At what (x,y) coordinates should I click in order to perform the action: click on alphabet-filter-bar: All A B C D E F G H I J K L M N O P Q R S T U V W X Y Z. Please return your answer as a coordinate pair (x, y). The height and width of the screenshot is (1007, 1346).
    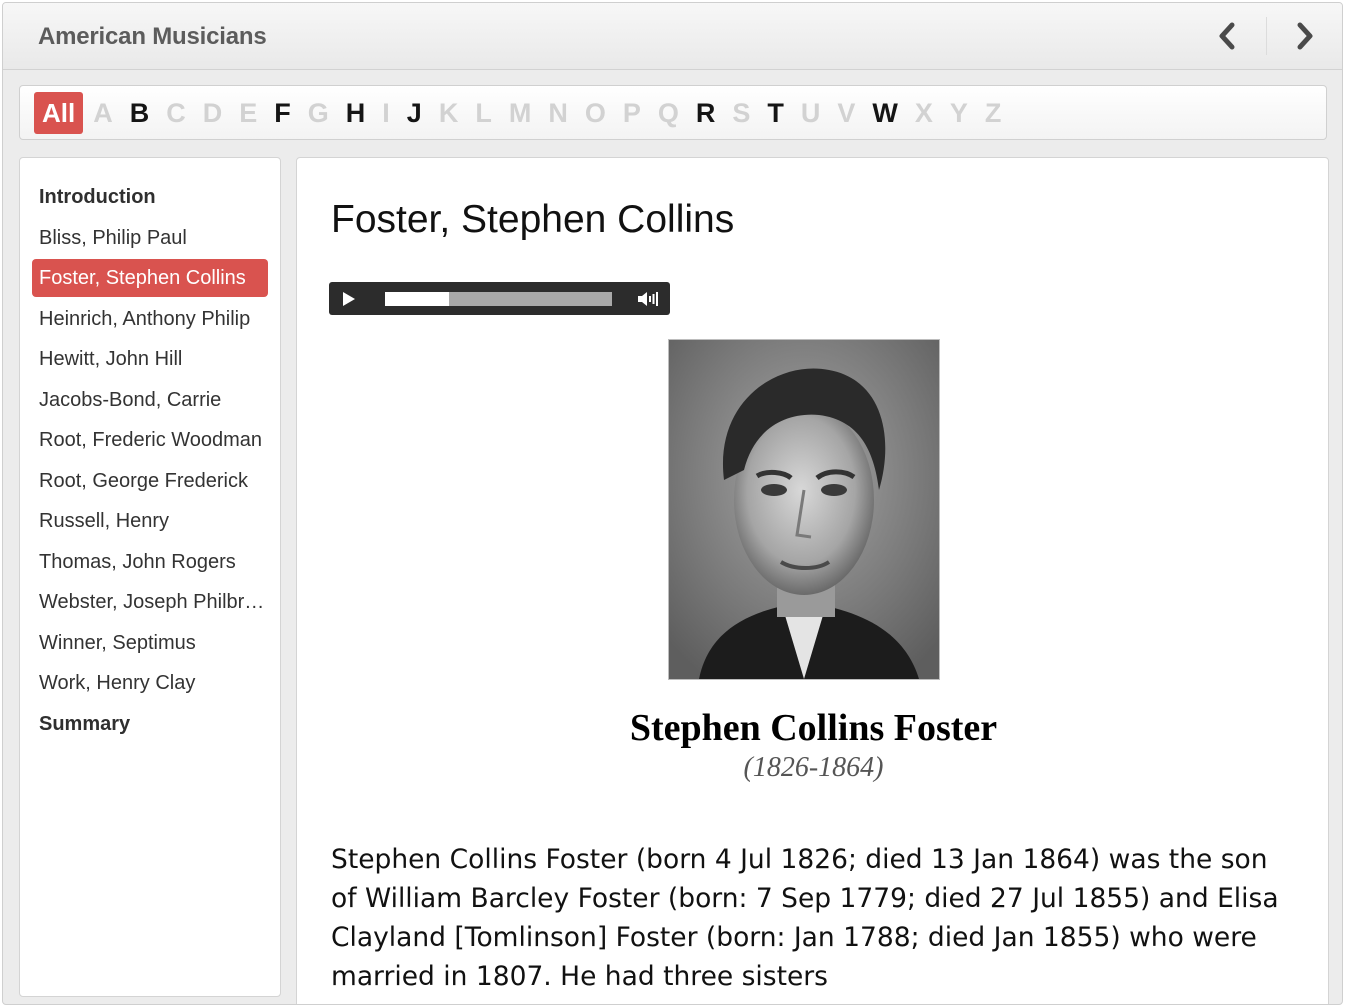
    Looking at the image, I should click on (673, 112).